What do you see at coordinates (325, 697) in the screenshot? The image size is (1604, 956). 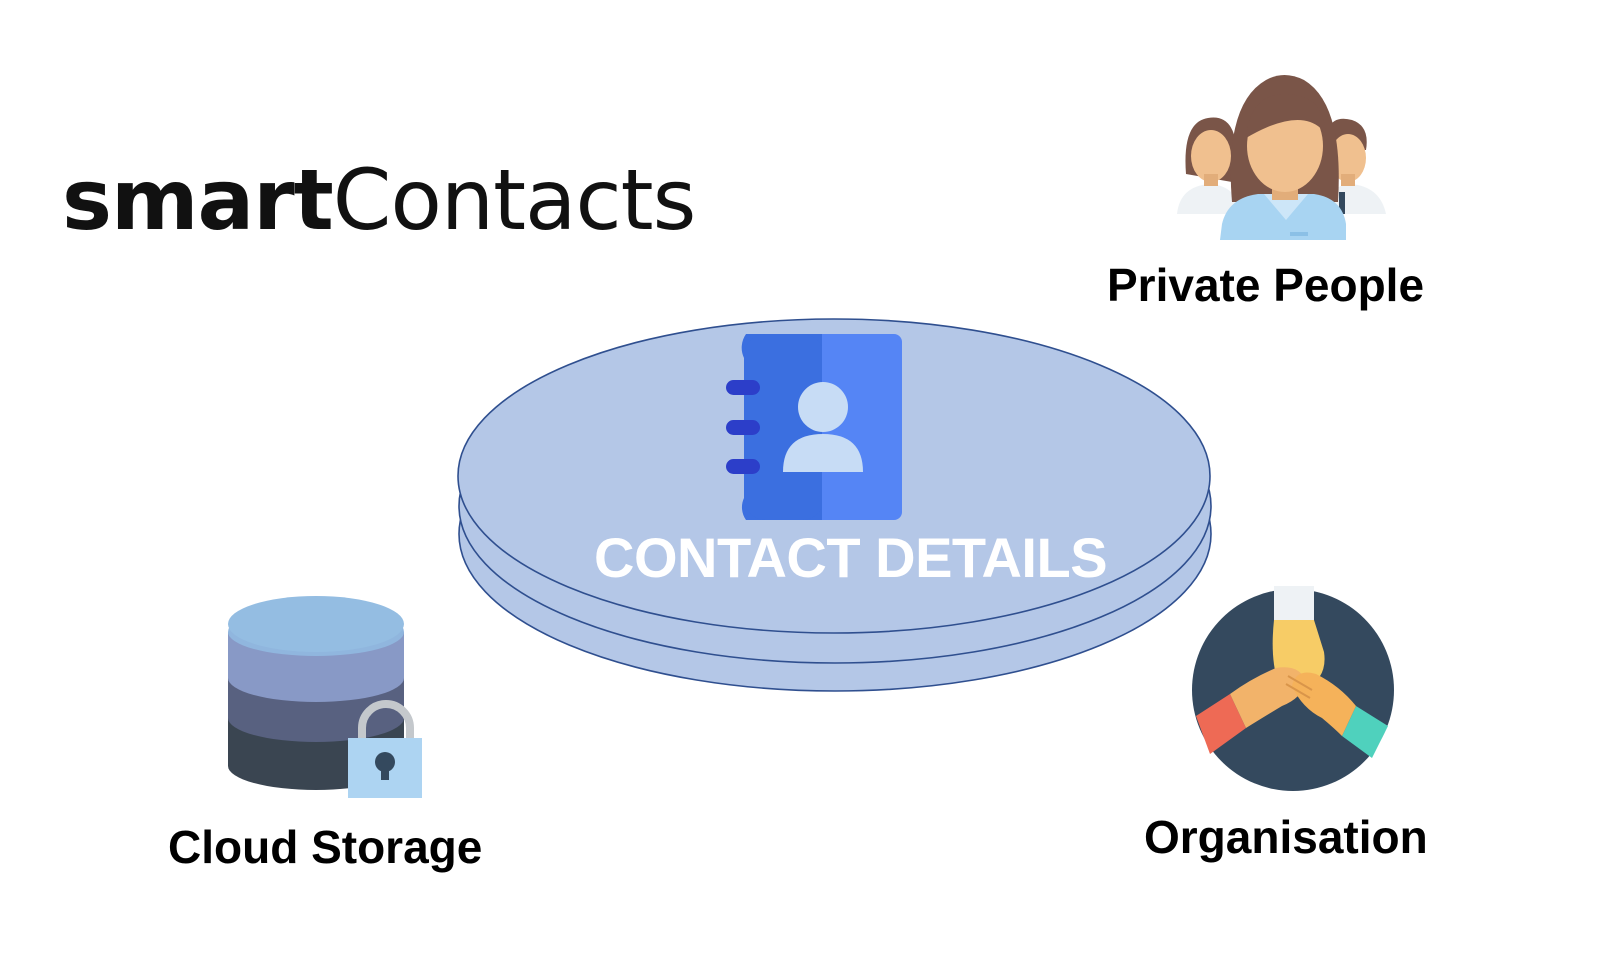 I see `locked-database-icon` at bounding box center [325, 697].